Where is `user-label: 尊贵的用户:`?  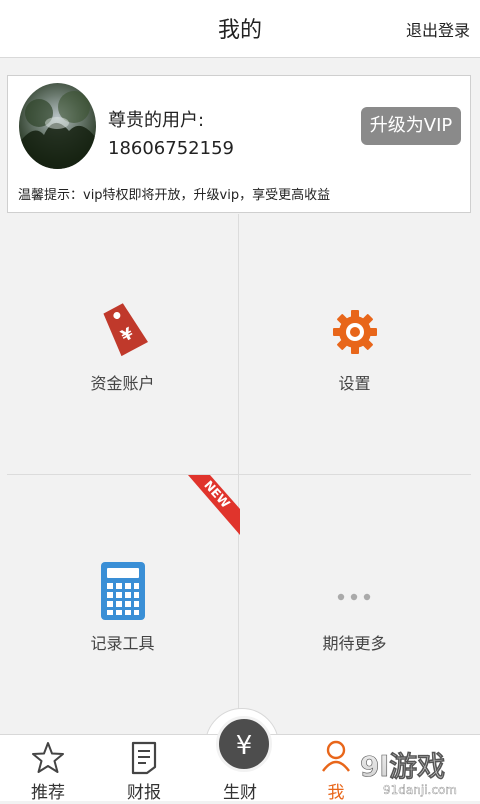 user-label: 尊贵的用户: is located at coordinates (156, 120).